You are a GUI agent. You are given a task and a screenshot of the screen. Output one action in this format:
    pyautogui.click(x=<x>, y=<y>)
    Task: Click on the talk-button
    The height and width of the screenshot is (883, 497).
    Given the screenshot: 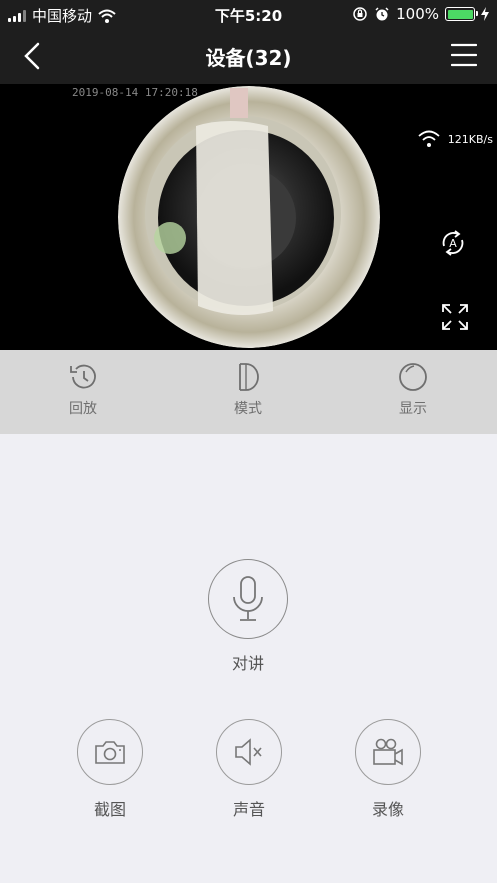 What is the action you would take?
    pyautogui.click(x=248, y=599)
    